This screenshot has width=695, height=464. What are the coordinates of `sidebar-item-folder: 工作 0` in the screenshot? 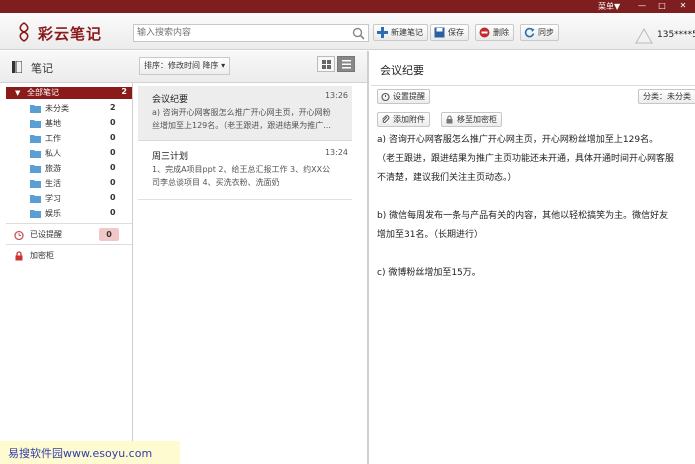 It's located at (66, 139).